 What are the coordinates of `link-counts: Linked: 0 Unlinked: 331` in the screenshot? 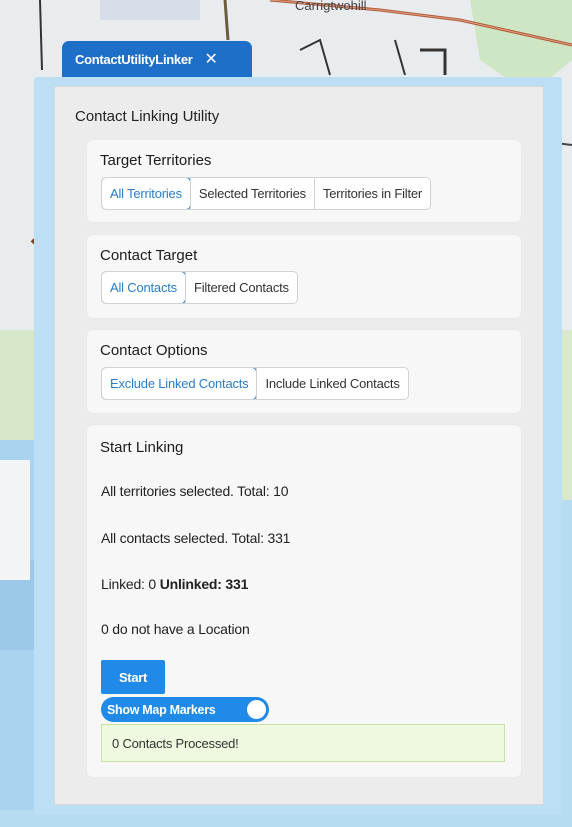 It's located at (174, 584).